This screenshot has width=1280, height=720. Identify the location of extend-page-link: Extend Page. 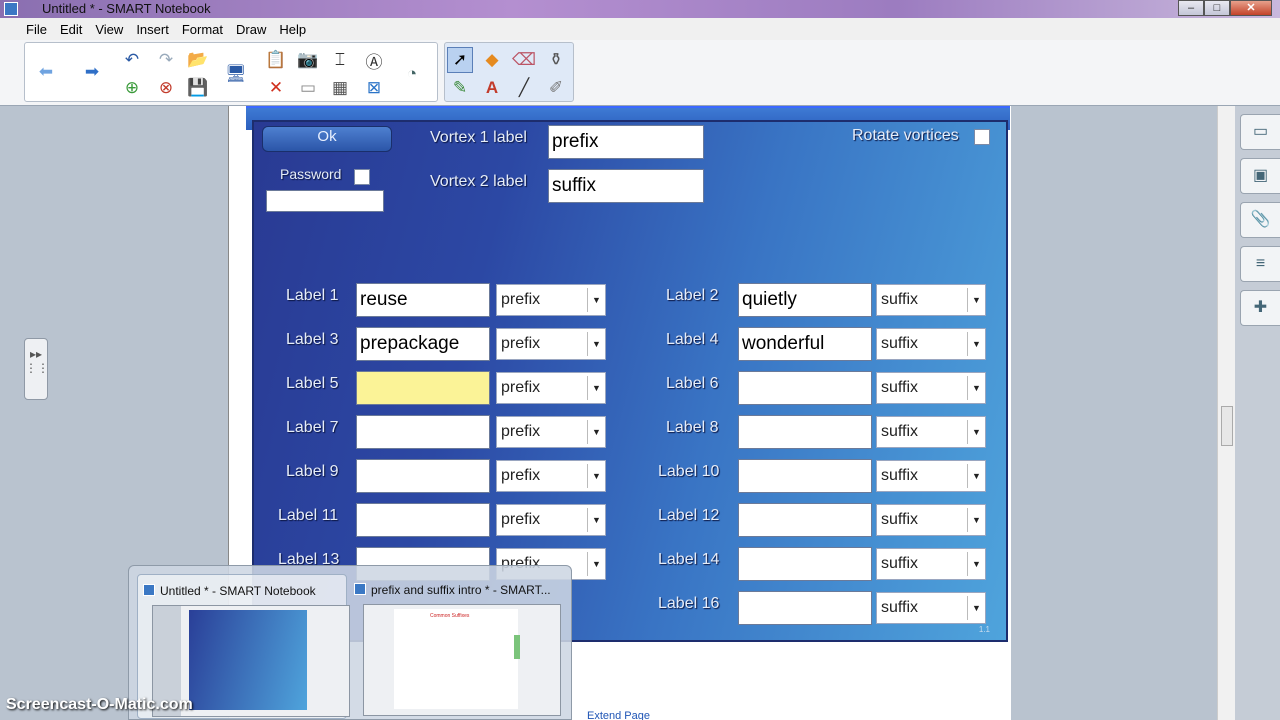
(618, 715).